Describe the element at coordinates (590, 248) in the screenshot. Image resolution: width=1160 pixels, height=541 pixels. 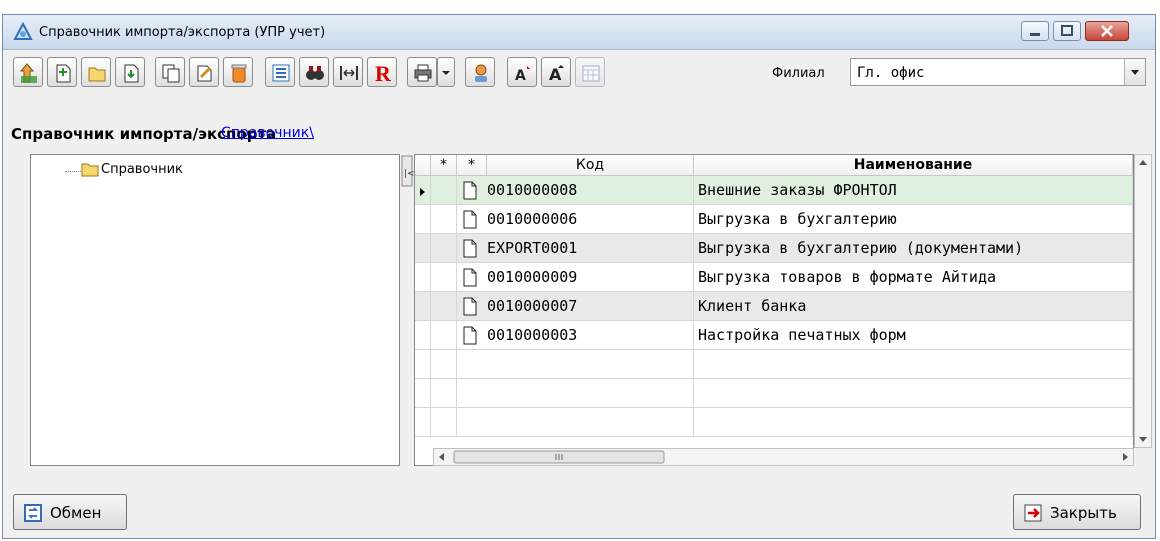
I see `code-cell: EXPORT0001` at that location.